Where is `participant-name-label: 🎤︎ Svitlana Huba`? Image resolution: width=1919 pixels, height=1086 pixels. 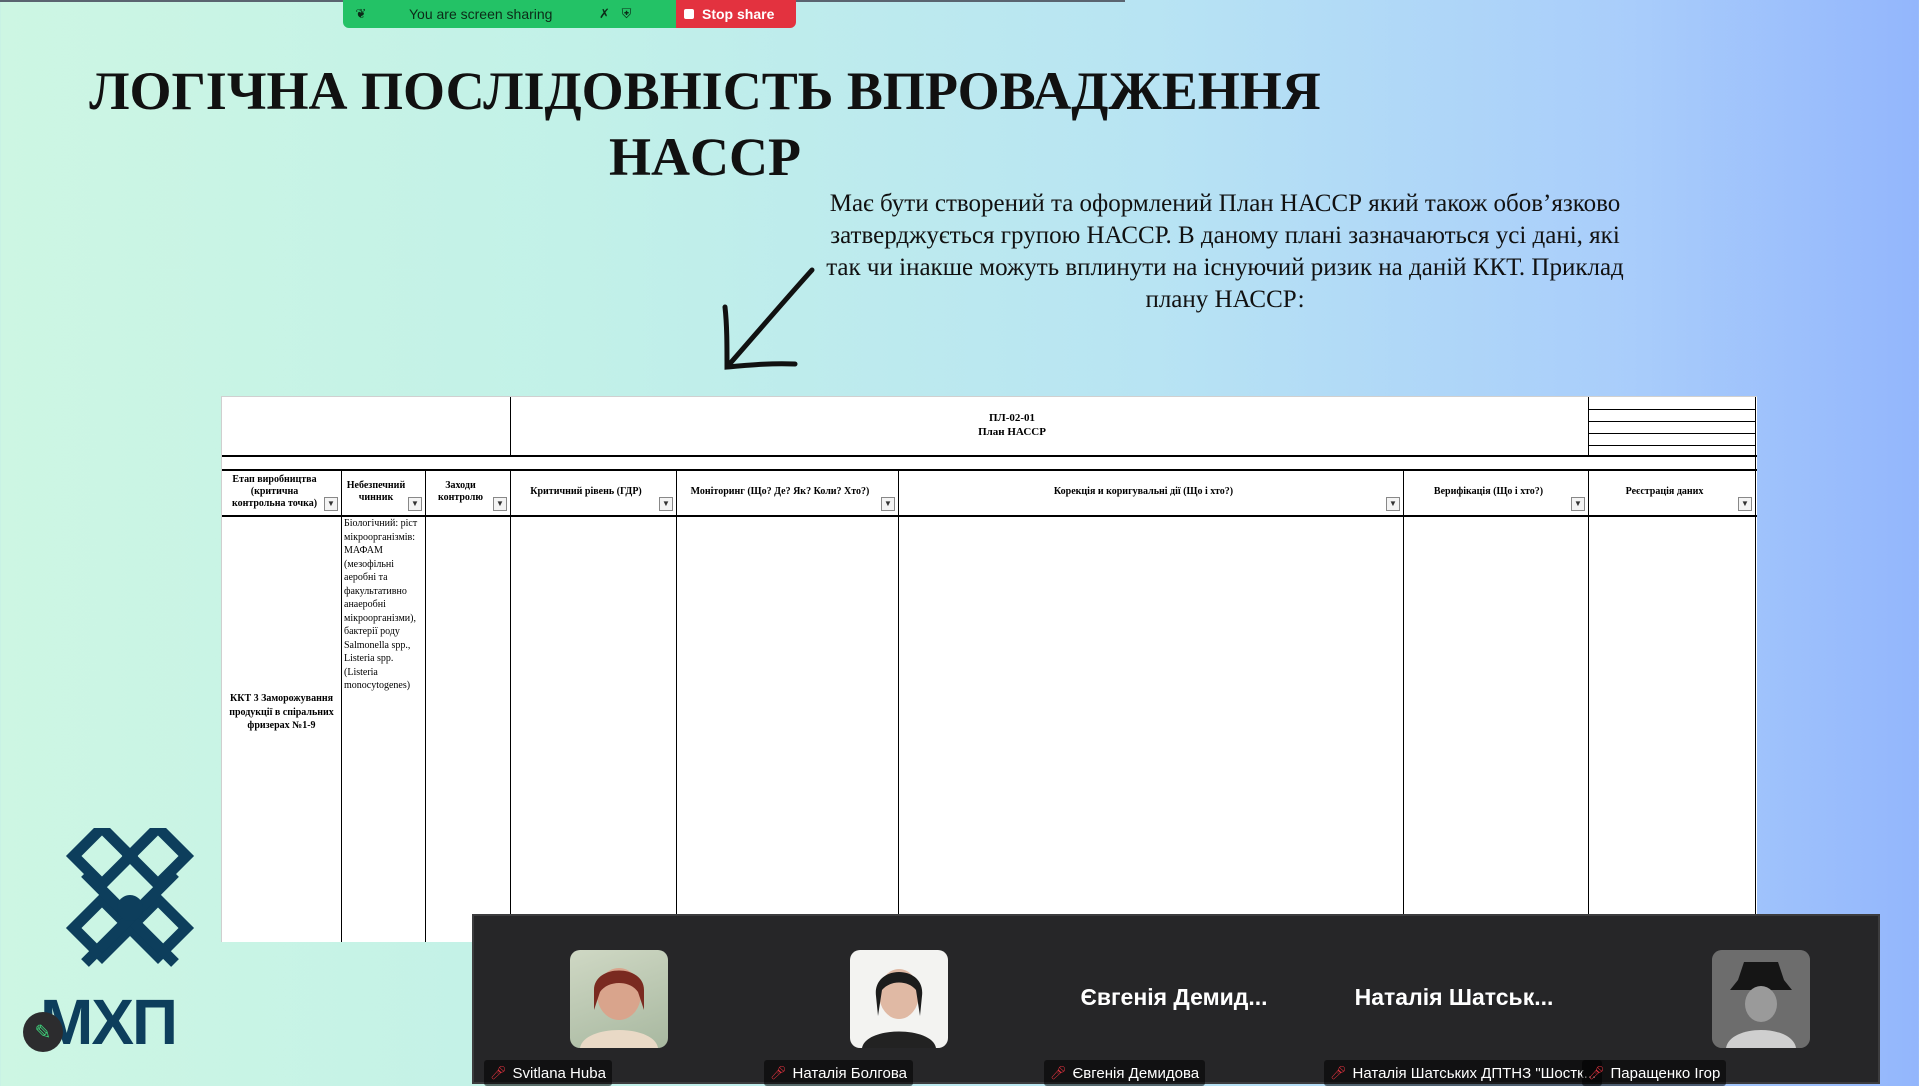 participant-name-label: 🎤︎ Svitlana Huba is located at coordinates (548, 1073).